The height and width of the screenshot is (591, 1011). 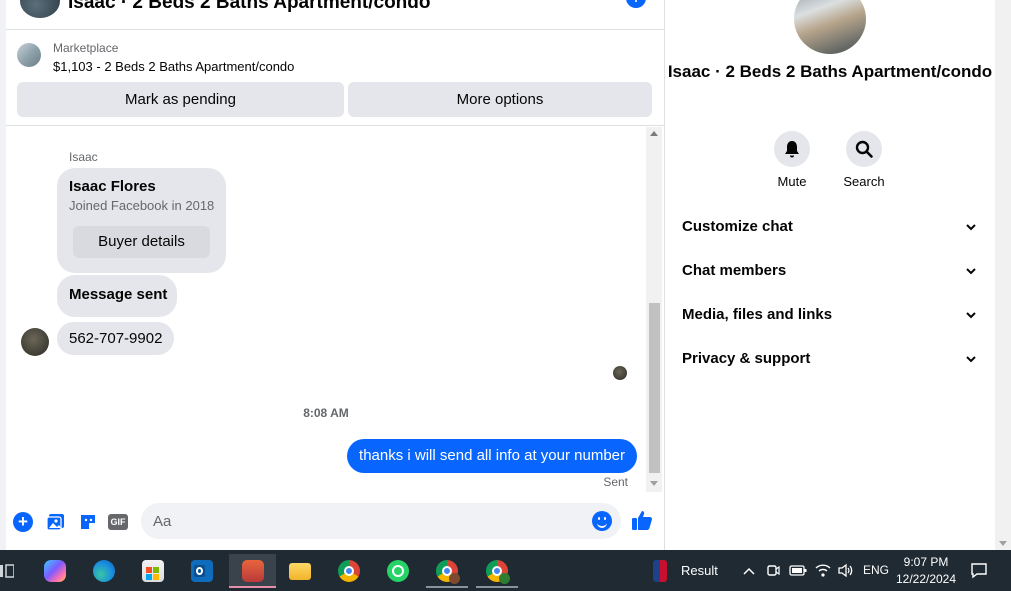 I want to click on listing-price-title: $1,103 - 2 Beds 2 Baths Apartment/condo, so click(x=173, y=66).